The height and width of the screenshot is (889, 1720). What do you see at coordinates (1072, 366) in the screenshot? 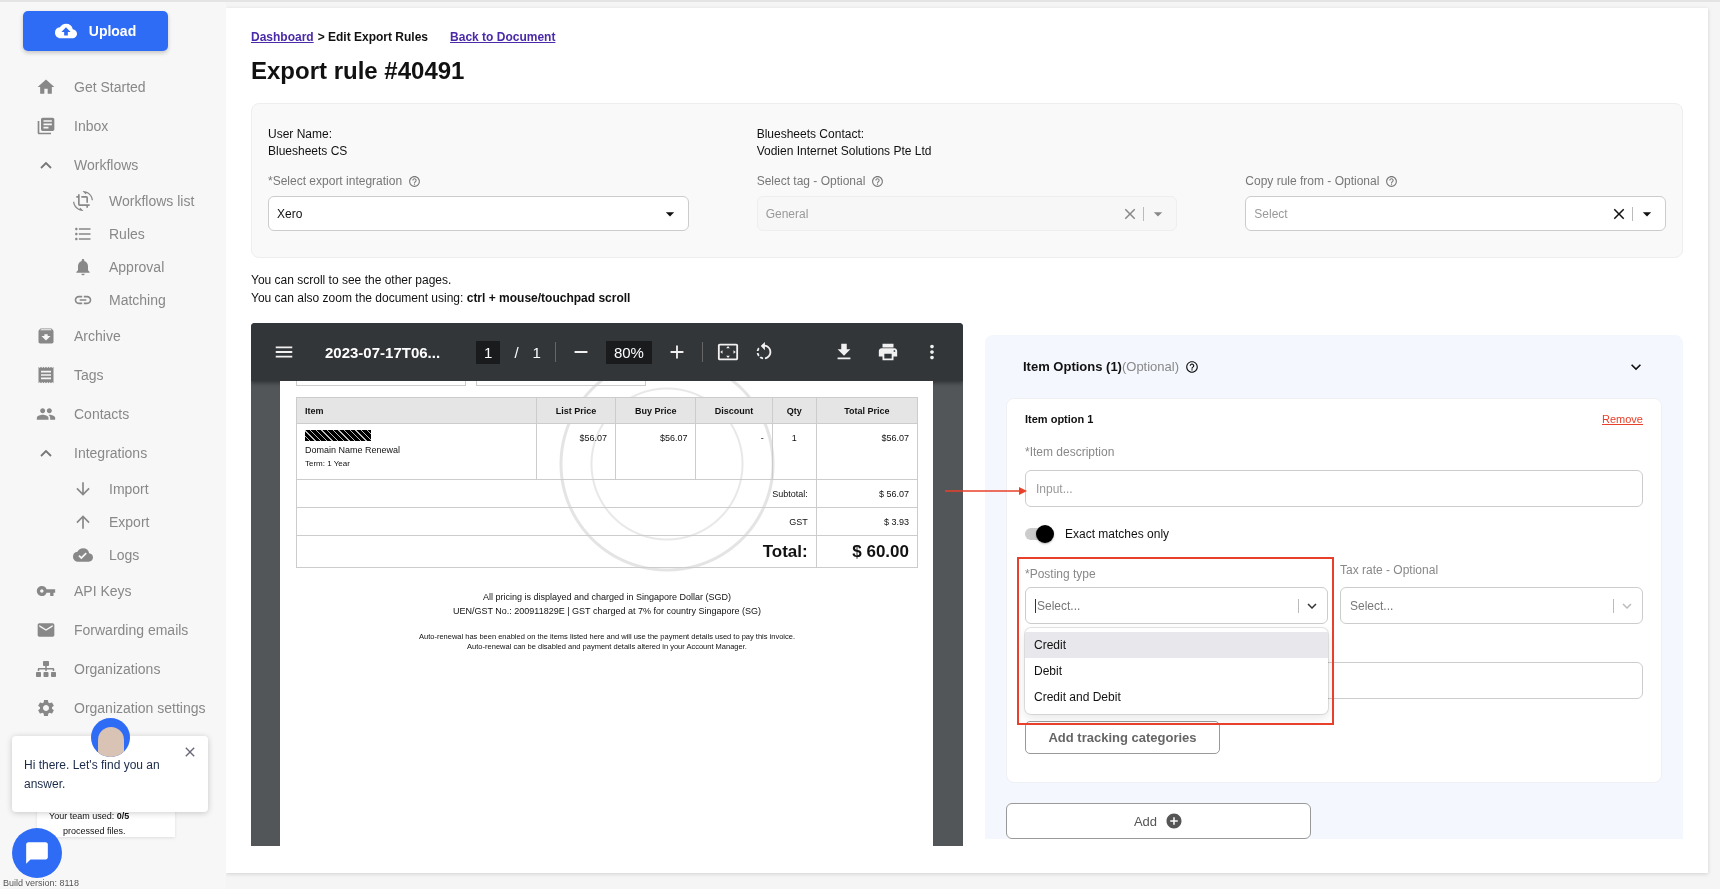
I see `section-title: Item Options (1)` at bounding box center [1072, 366].